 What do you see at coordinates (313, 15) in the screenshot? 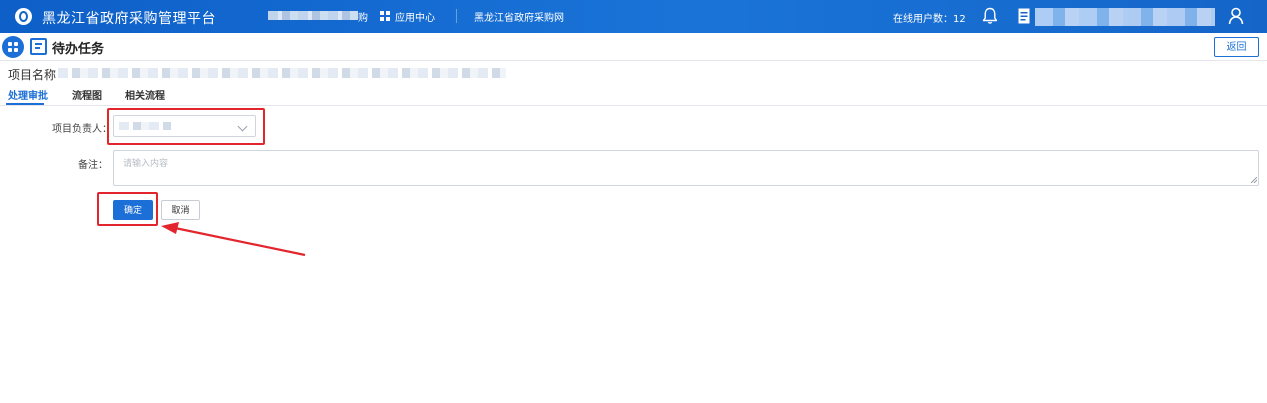
I see `redacted-username` at bounding box center [313, 15].